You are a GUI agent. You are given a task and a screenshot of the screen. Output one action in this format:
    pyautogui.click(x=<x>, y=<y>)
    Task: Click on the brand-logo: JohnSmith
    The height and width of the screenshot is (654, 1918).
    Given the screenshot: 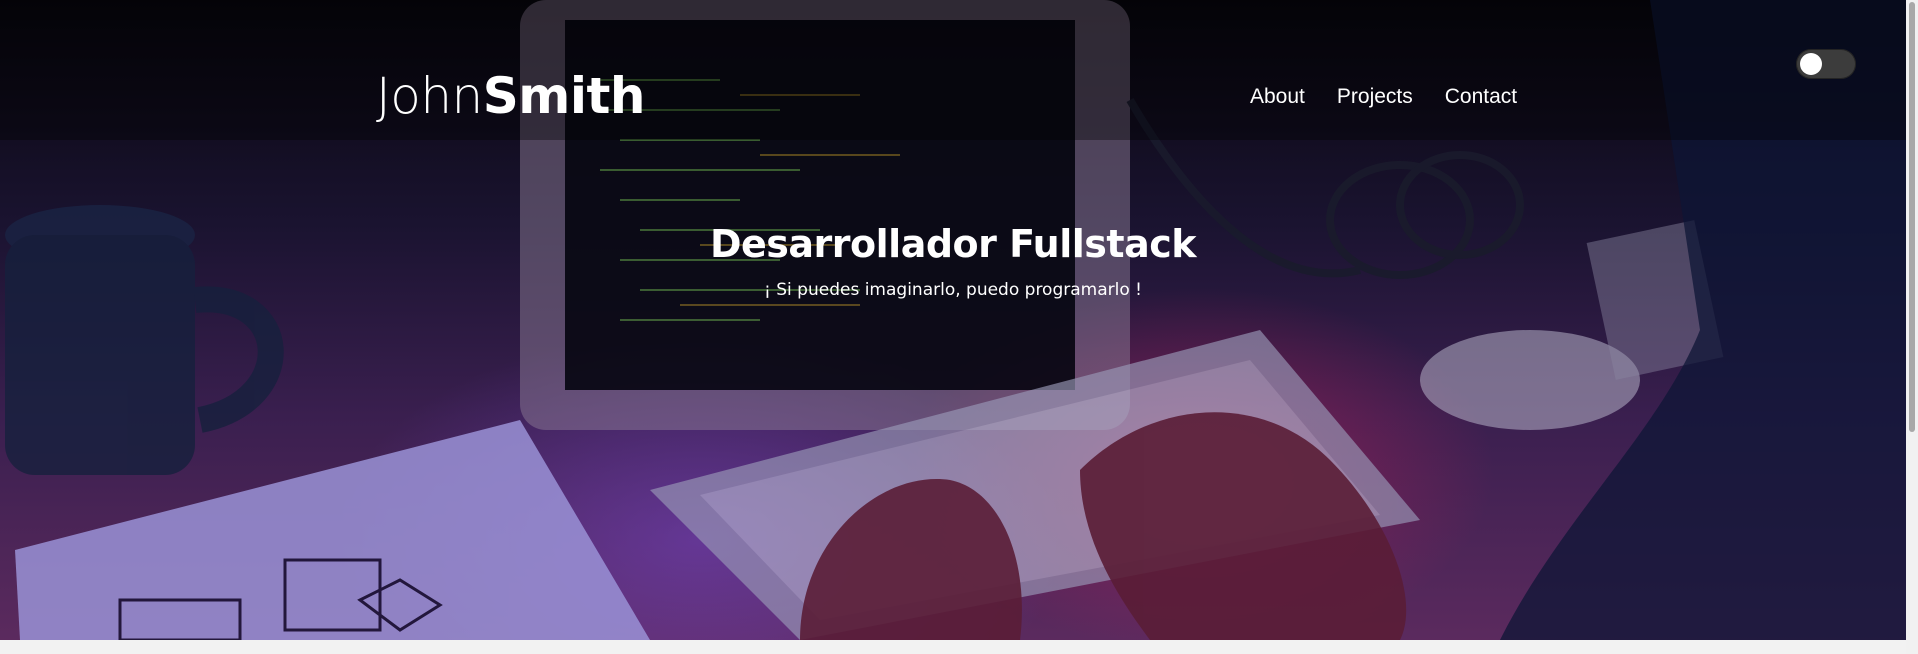 What is the action you would take?
    pyautogui.click(x=510, y=96)
    